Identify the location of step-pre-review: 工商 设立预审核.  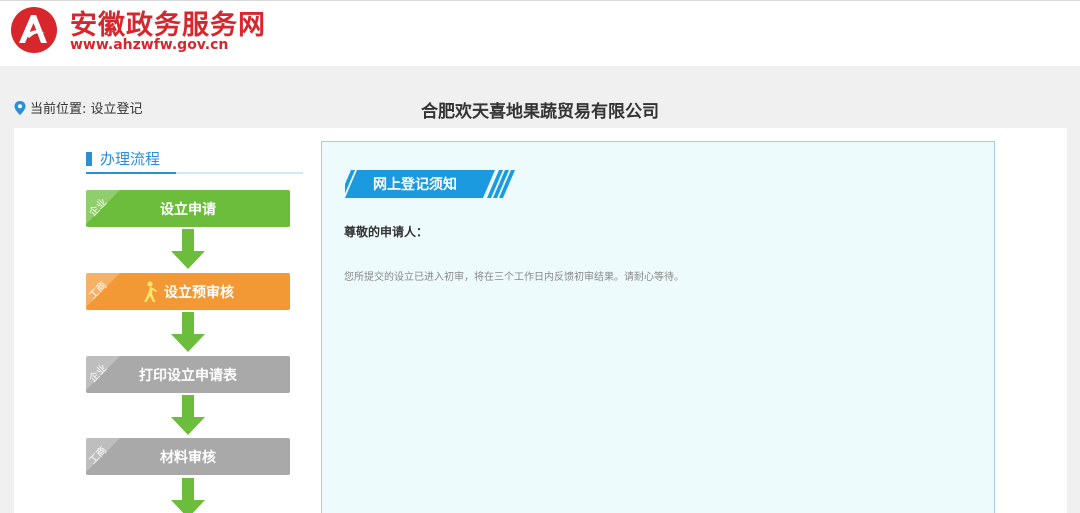
(188, 291).